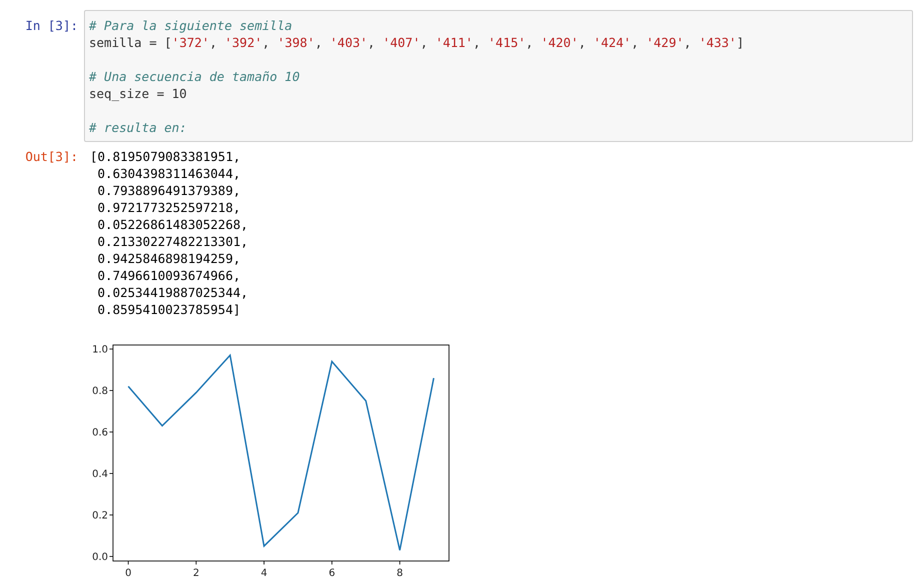 The width and height of the screenshot is (919, 588). I want to click on output-line: 0.7496610093674966,, so click(169, 275).